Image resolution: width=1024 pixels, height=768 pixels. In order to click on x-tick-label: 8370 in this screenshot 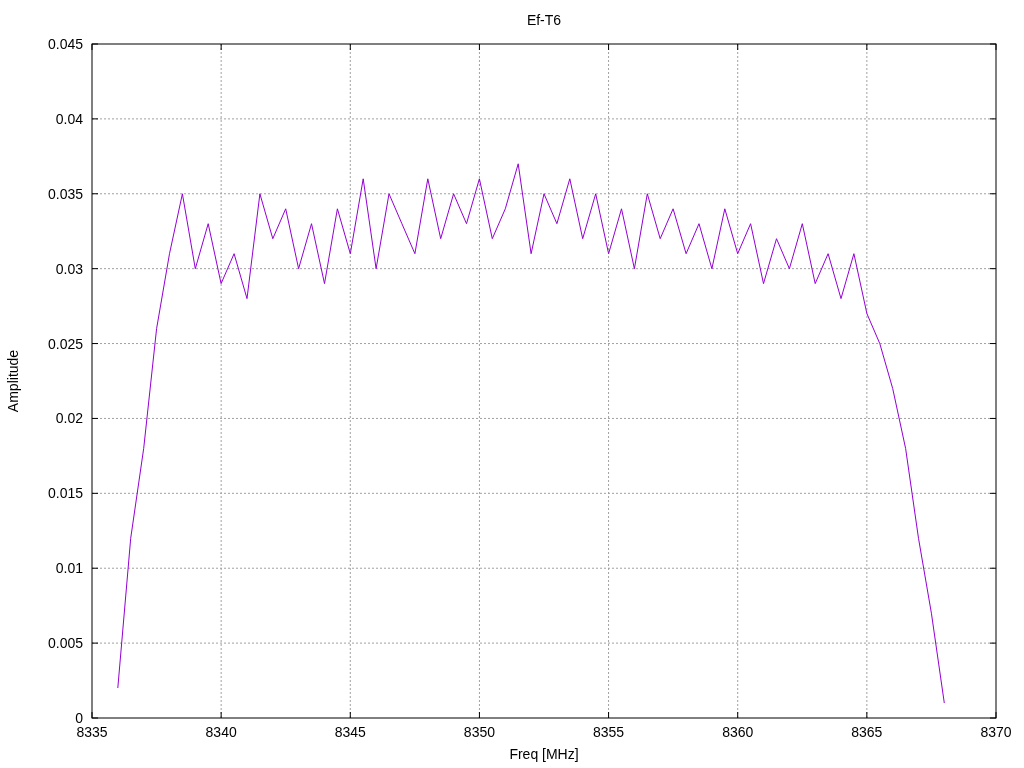, I will do `click(996, 732)`.